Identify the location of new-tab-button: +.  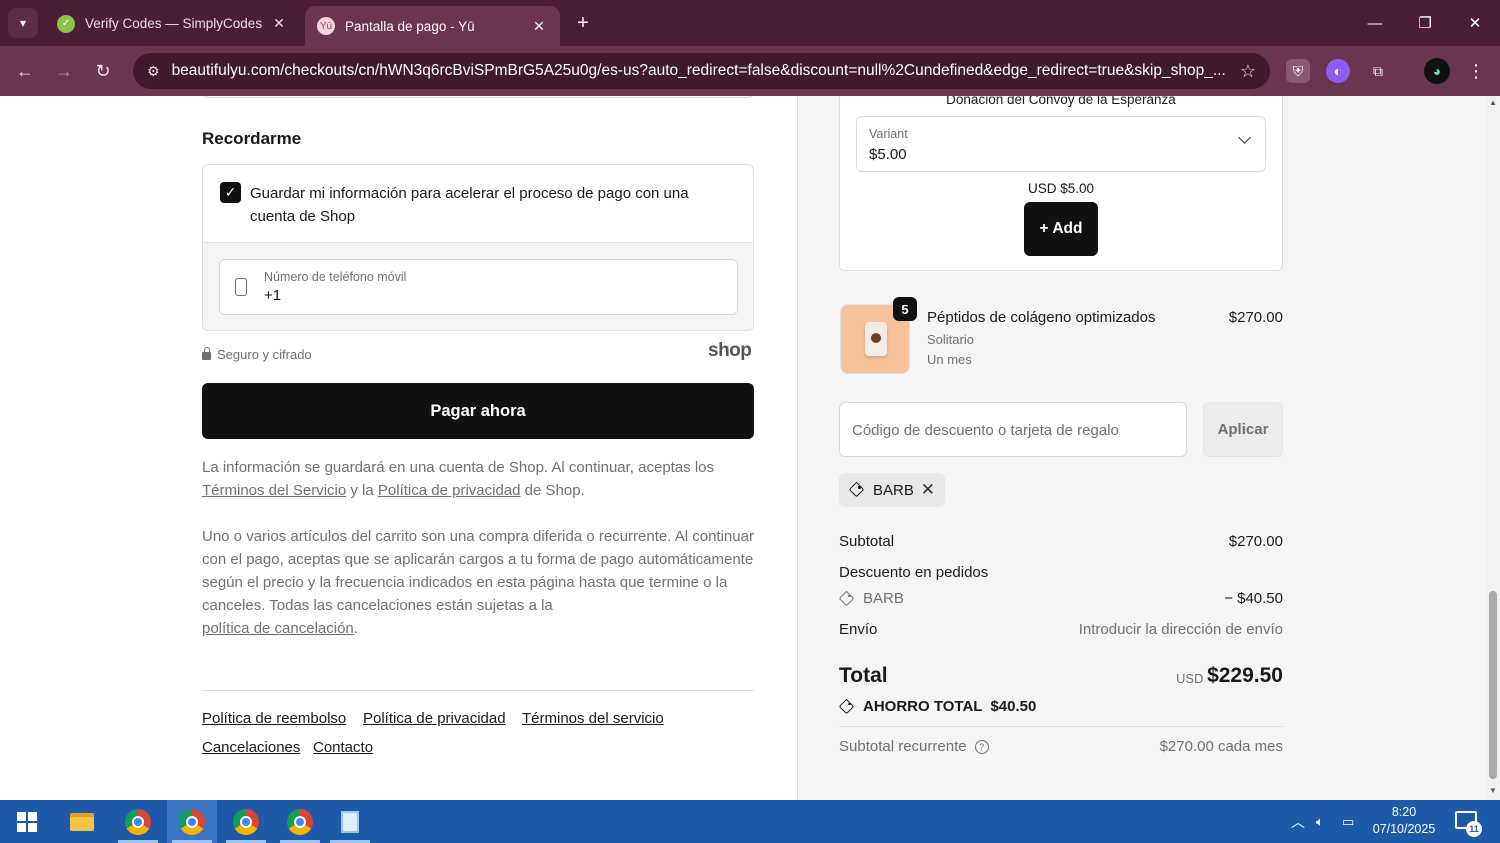
(583, 23).